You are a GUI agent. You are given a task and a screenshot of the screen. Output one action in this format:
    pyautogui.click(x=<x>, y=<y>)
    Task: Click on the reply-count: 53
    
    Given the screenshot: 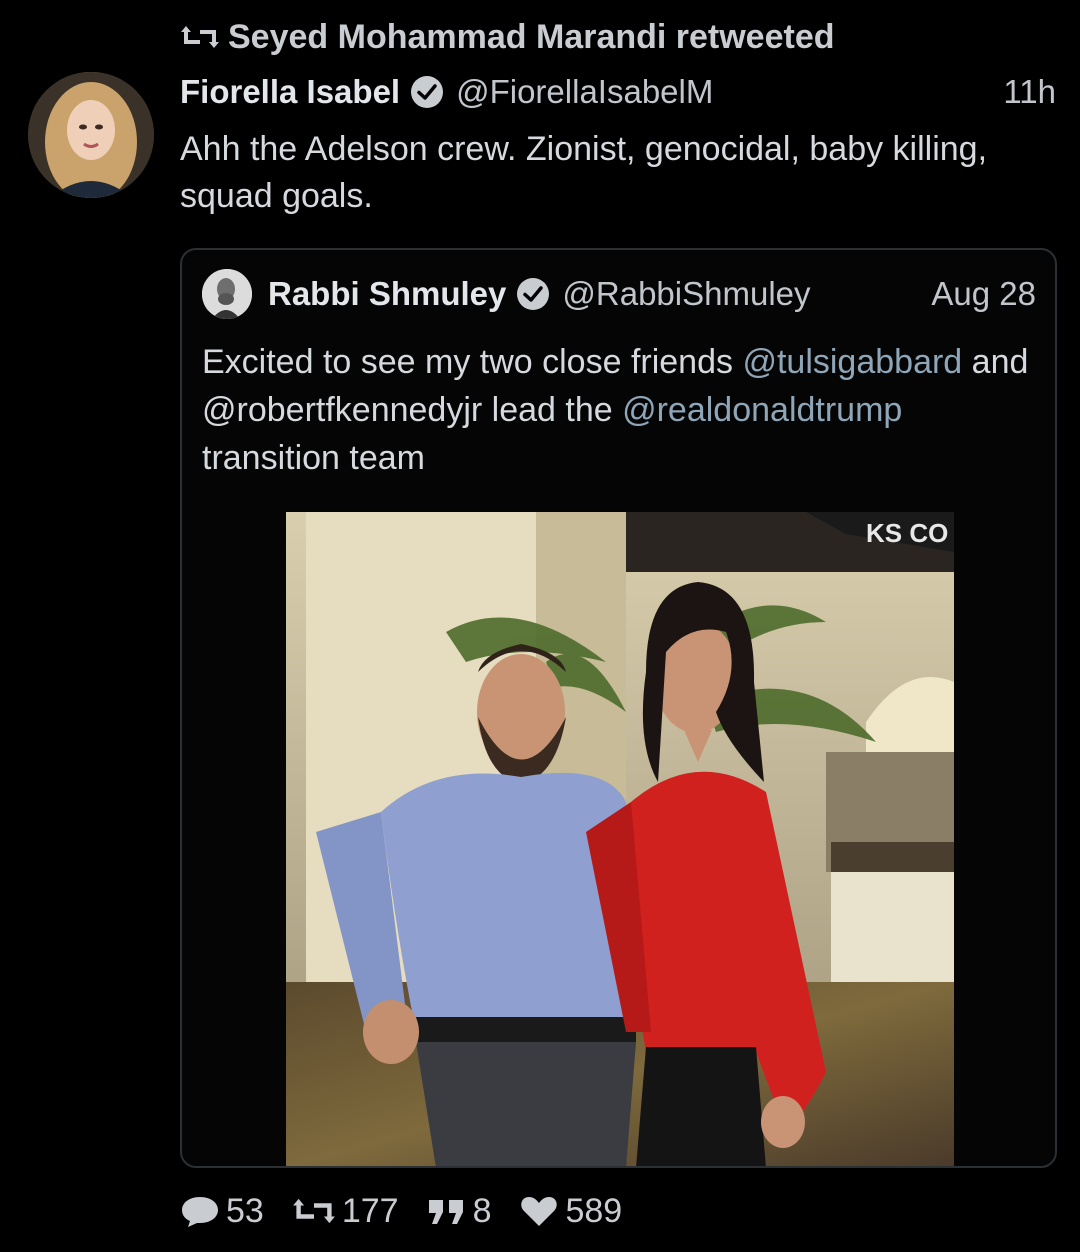 What is the action you would take?
    pyautogui.click(x=245, y=1210)
    